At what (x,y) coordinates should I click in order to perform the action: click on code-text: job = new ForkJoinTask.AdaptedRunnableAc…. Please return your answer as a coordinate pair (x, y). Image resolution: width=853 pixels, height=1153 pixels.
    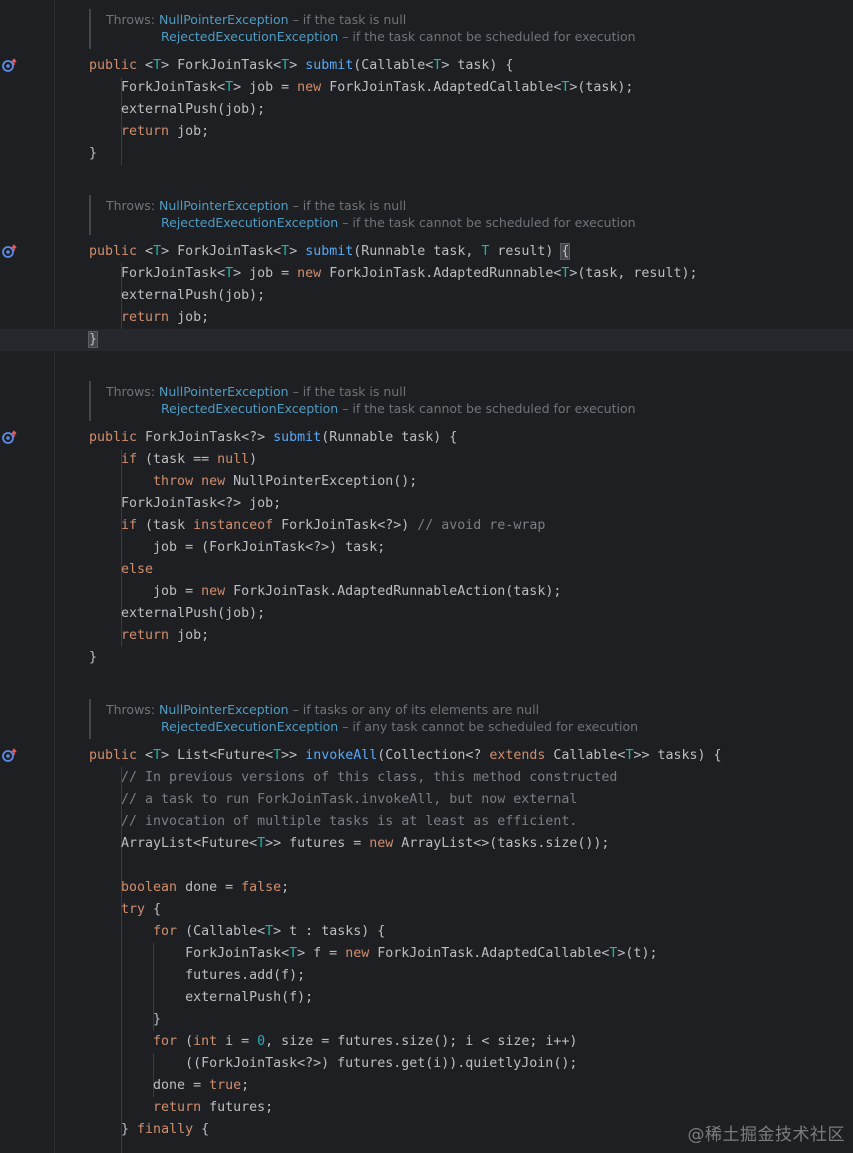
    Looking at the image, I should click on (325, 592).